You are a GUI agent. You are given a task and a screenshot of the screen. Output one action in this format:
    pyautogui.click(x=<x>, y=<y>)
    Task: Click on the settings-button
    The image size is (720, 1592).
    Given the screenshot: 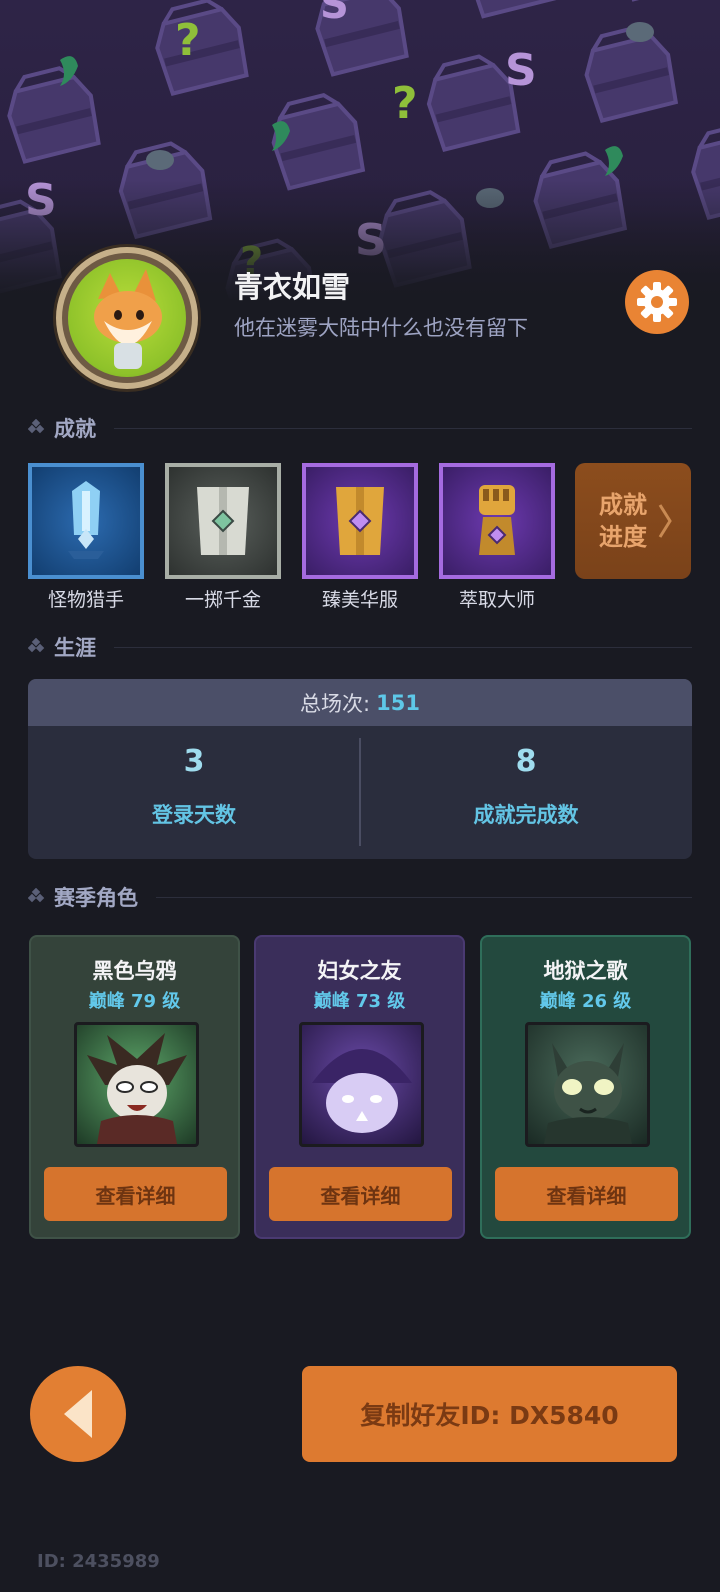 What is the action you would take?
    pyautogui.click(x=657, y=302)
    